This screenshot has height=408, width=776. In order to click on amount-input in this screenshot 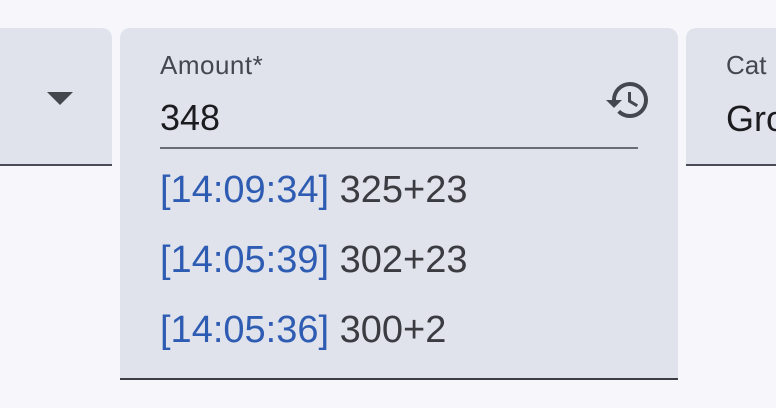, I will do `click(360, 118)`.